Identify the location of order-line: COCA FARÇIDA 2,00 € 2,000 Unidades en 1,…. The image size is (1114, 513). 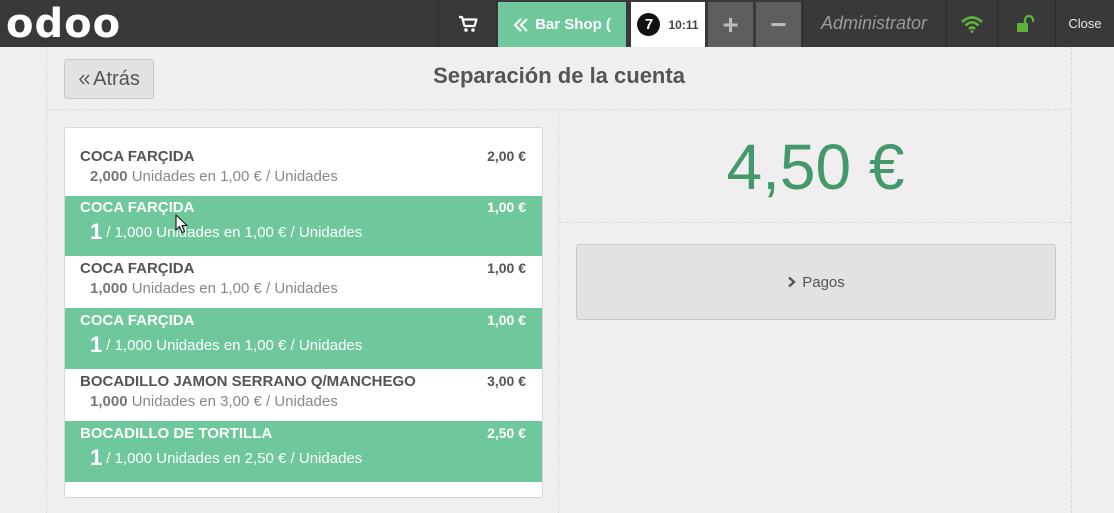
(303, 162).